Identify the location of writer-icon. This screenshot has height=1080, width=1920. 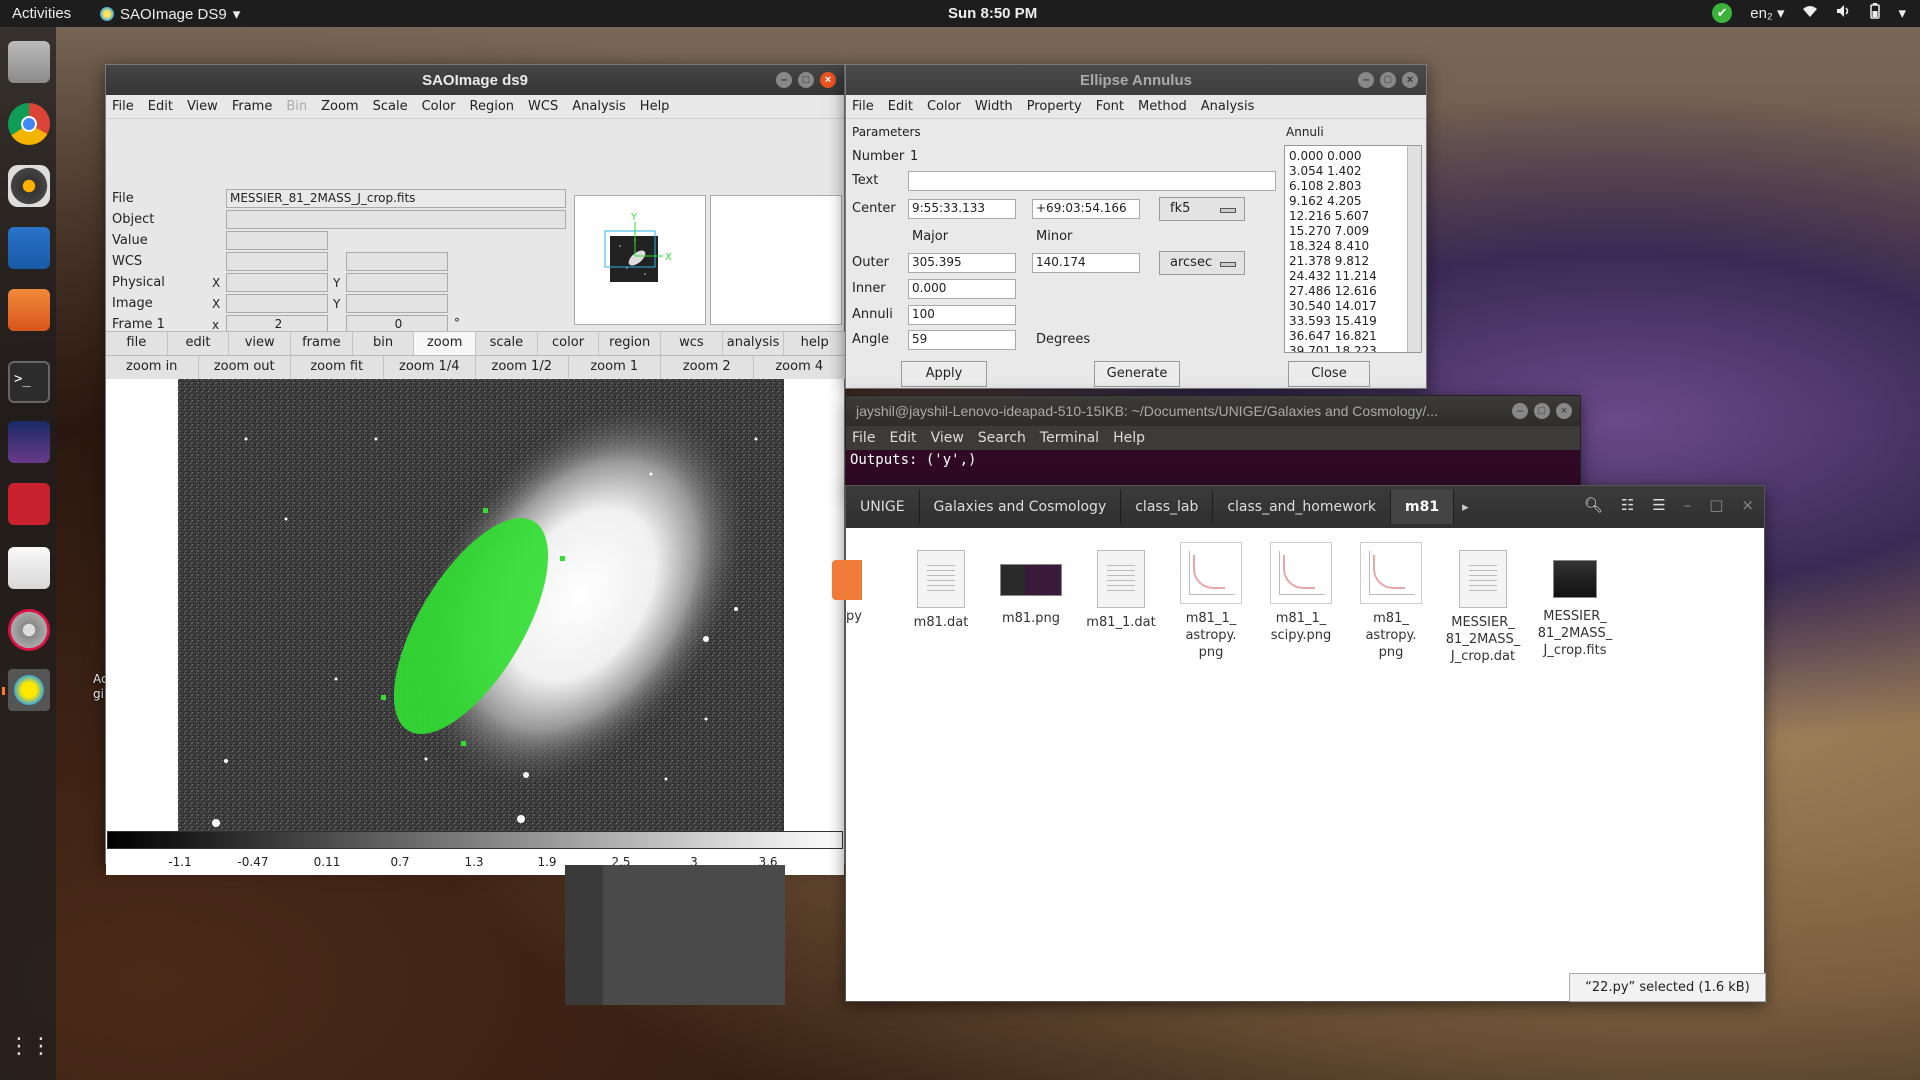
(29, 248).